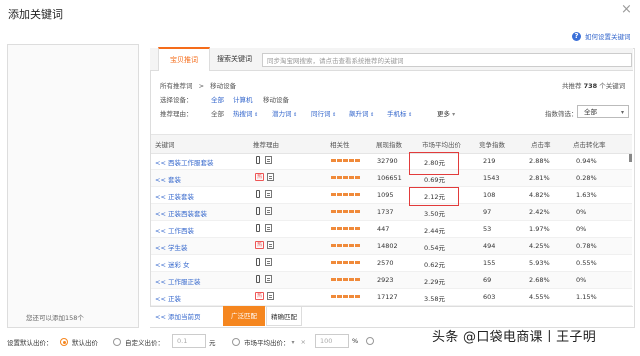  I want to click on impressions-value: 14802, so click(387, 246).